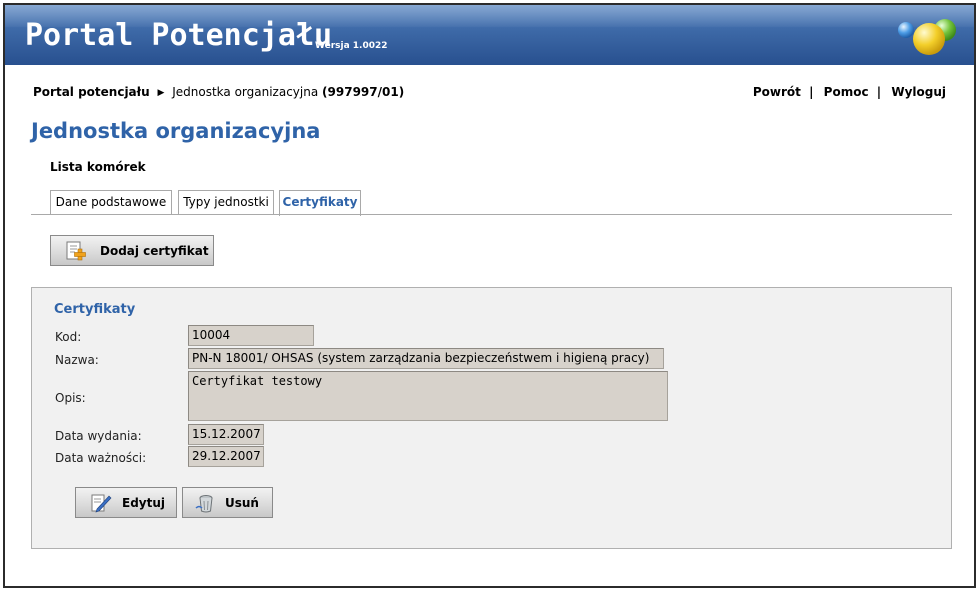 This screenshot has height=591, width=979. Describe the element at coordinates (176, 131) in the screenshot. I see `page-title: Jednostka organizacyjna` at that location.